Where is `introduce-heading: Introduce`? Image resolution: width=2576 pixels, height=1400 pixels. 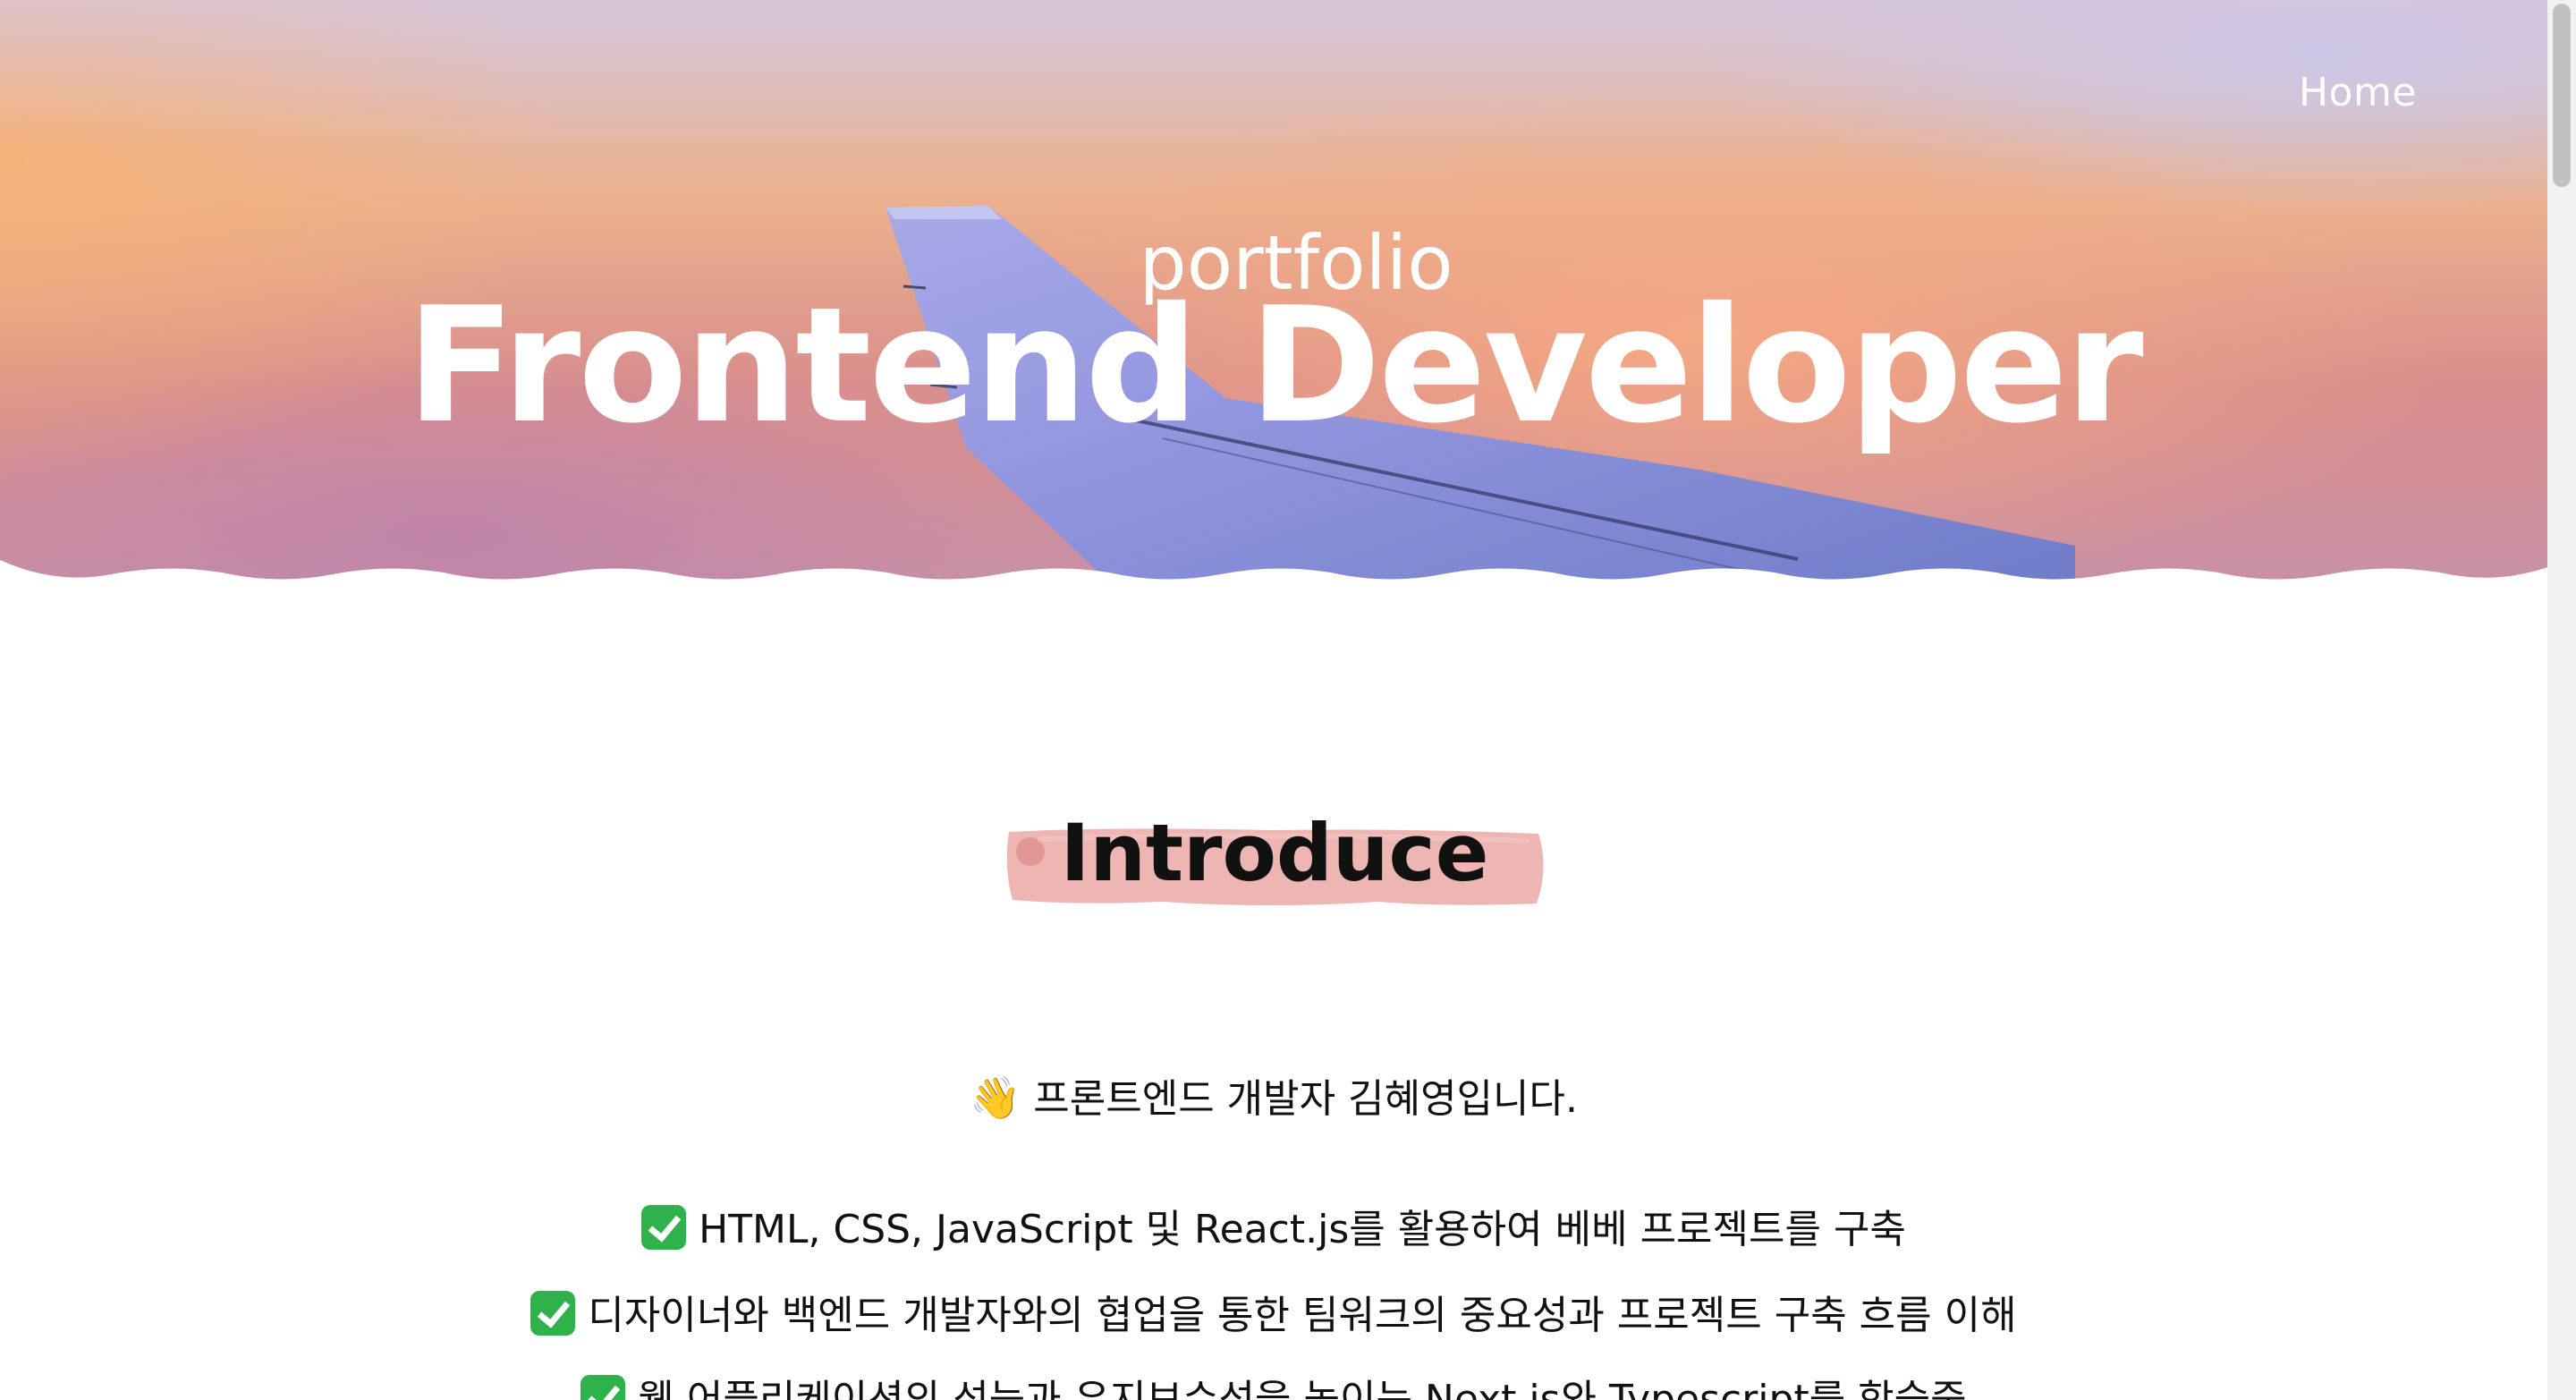
introduce-heading: Introduce is located at coordinates (1274, 853).